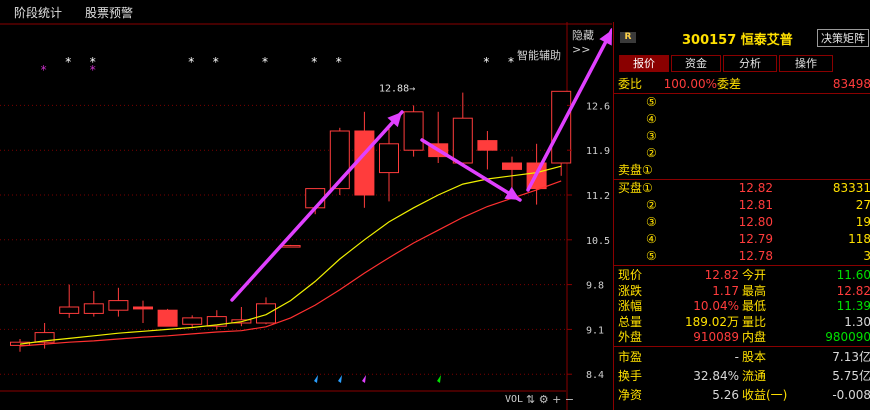 This screenshot has width=870, height=410. Describe the element at coordinates (109, 12) in the screenshot. I see `stock-alert-button: 股票预警` at that location.